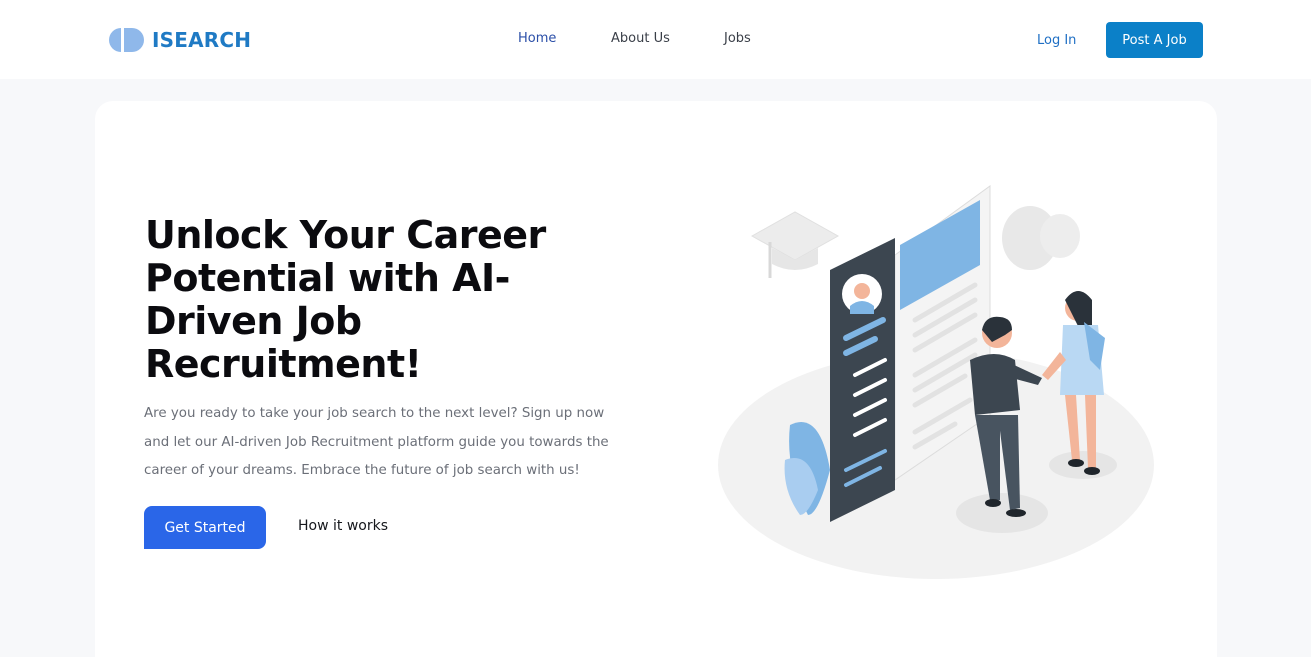  Describe the element at coordinates (126, 40) in the screenshot. I see `logo-icon` at that location.